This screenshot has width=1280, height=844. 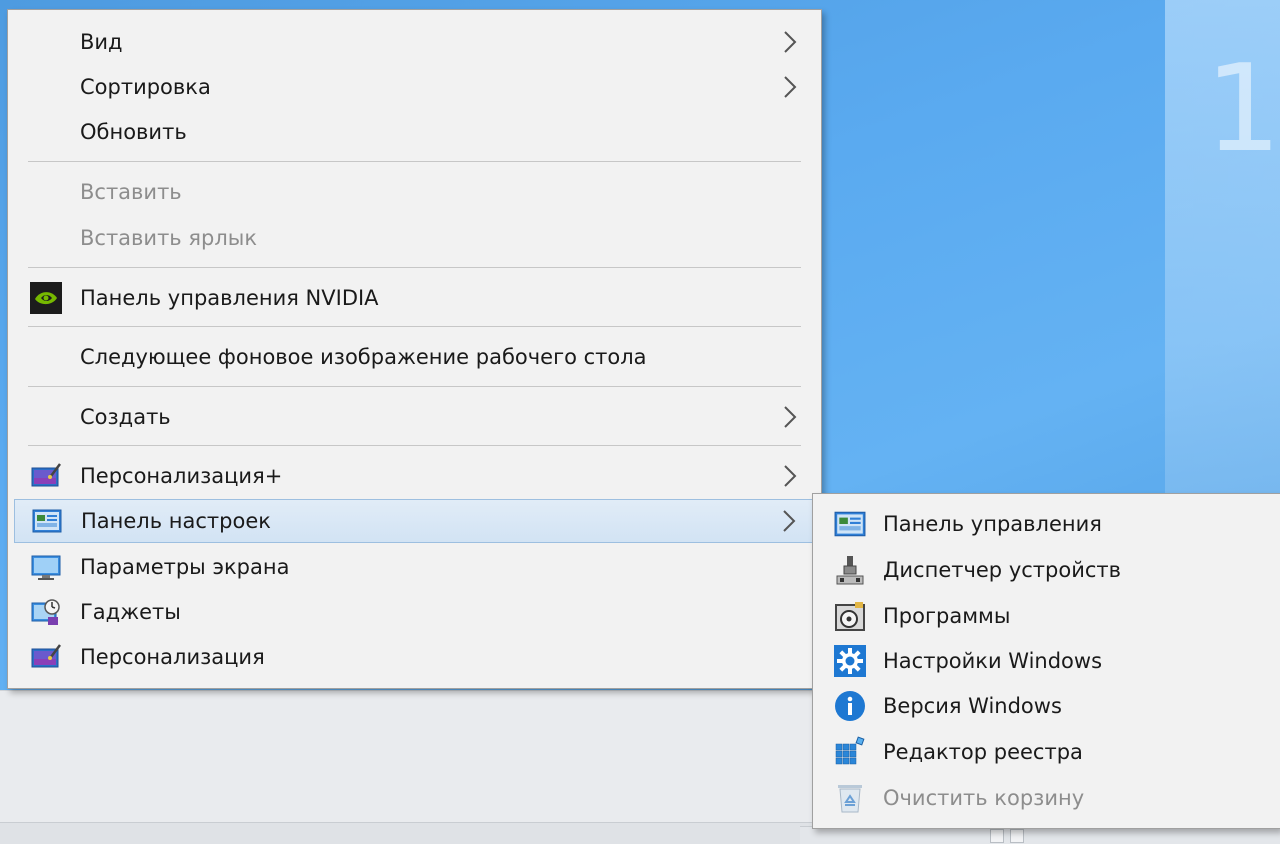 What do you see at coordinates (125, 417) in the screenshot?
I see `menu-item-label: Создать` at bounding box center [125, 417].